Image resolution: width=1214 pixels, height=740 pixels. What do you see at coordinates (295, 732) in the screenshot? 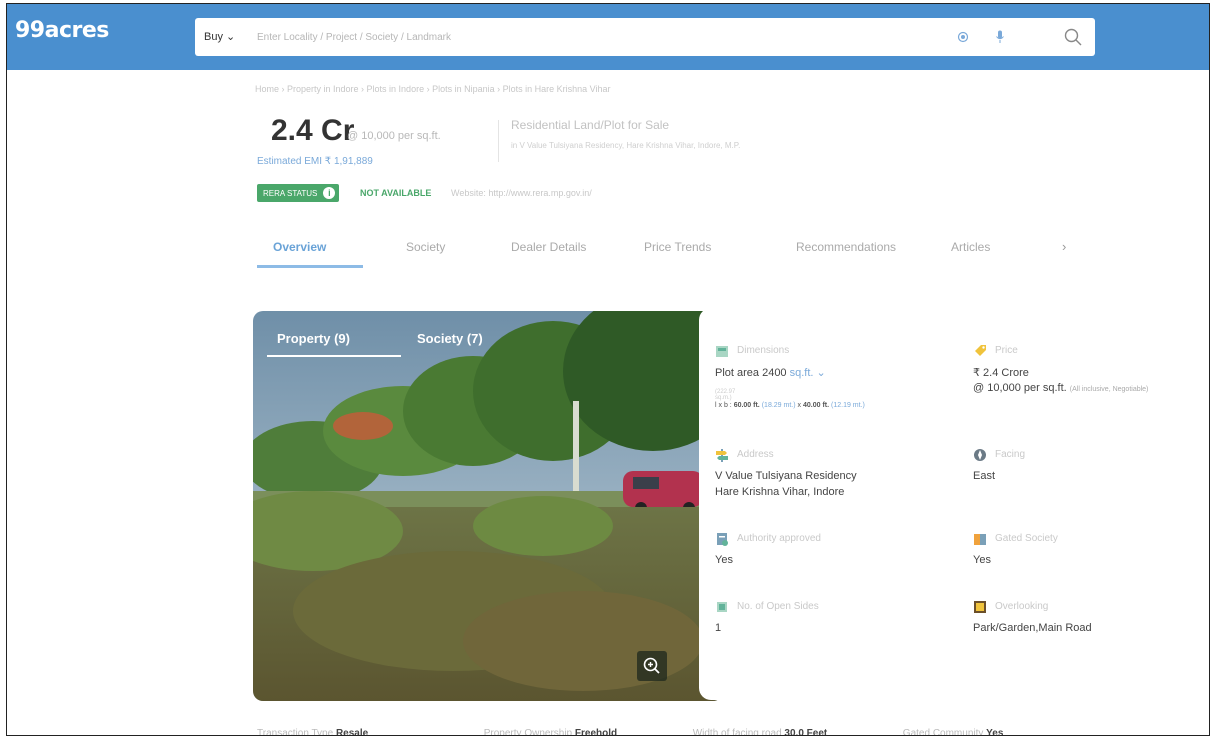
I see `transaction-type-label: Transaction Type` at bounding box center [295, 732].